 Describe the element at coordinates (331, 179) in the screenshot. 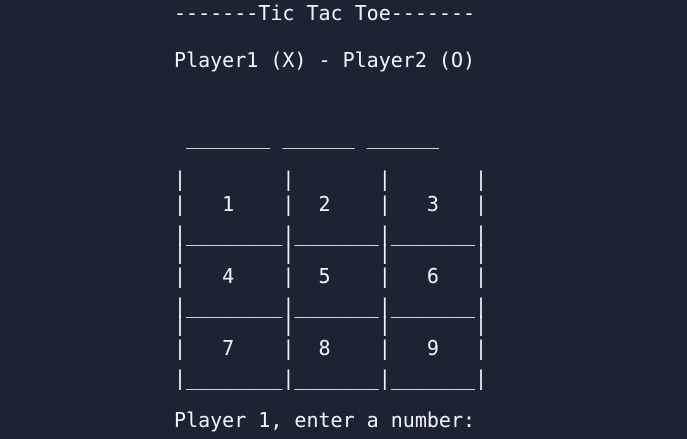

I see `board-row-1-top: | | | |` at that location.